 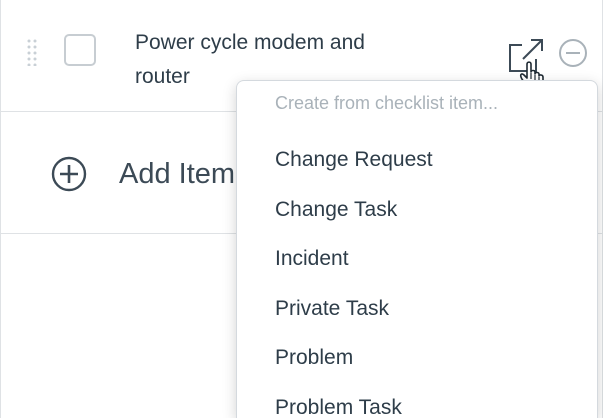 I want to click on menu-item-problem: Problem, so click(x=417, y=358).